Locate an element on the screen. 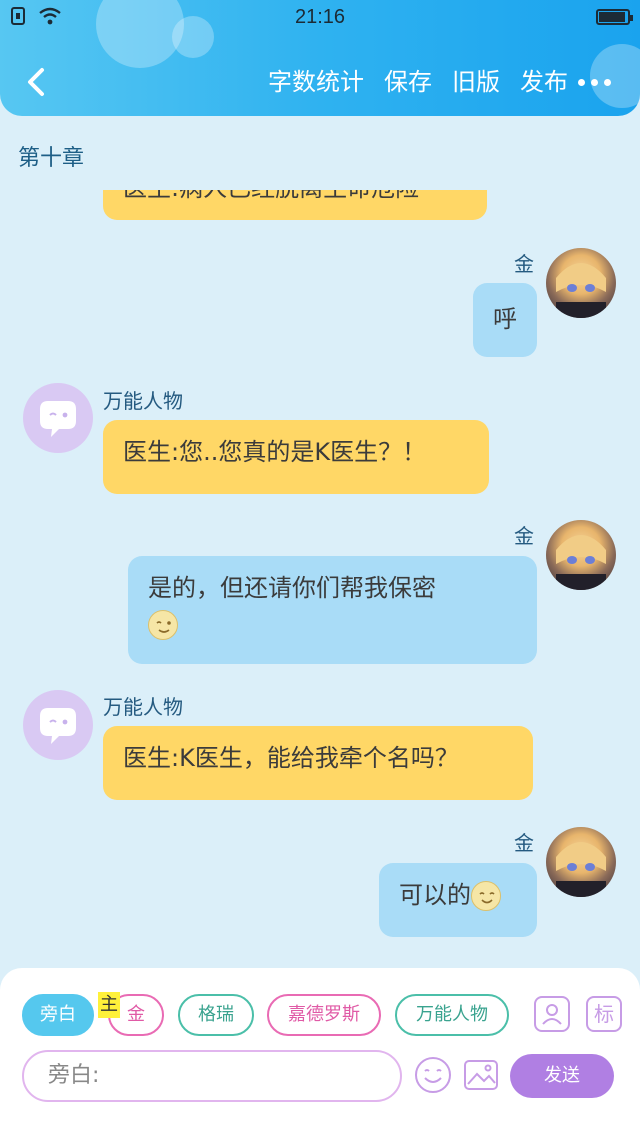 The image size is (640, 1138). old-version-button: 旧版 is located at coordinates (476, 82).